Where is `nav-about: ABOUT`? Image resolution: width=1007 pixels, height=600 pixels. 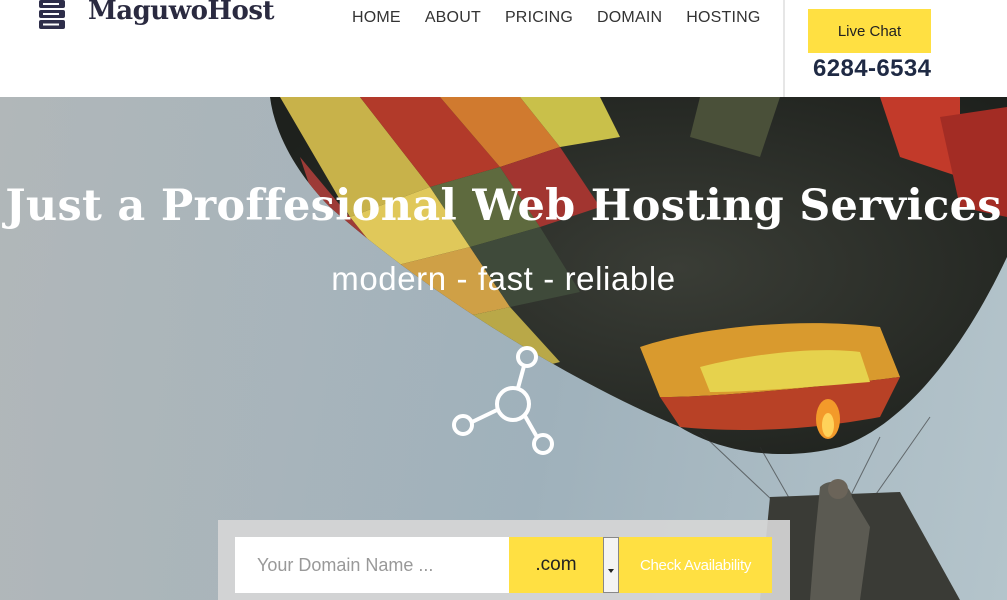 nav-about: ABOUT is located at coordinates (453, 18).